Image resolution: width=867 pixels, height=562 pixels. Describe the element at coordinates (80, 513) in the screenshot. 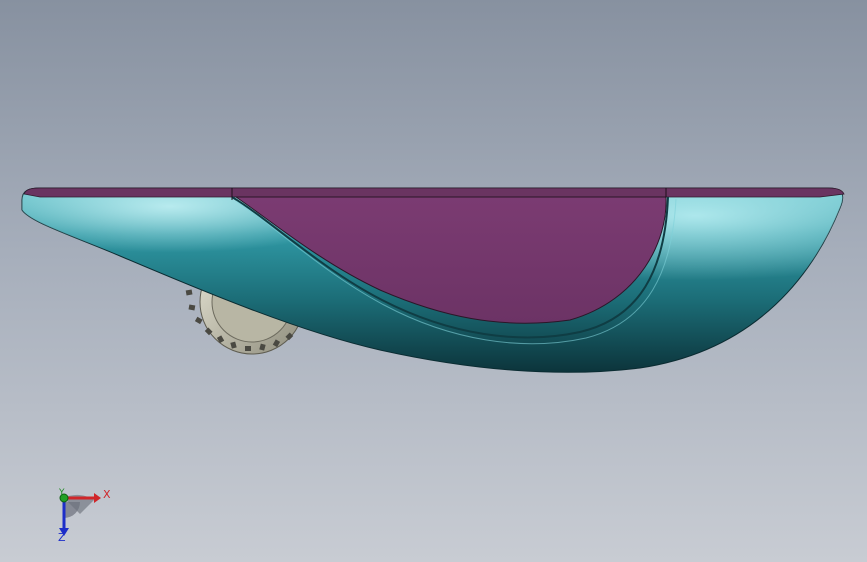

I see `coordinate-triad: X Y Z` at that location.